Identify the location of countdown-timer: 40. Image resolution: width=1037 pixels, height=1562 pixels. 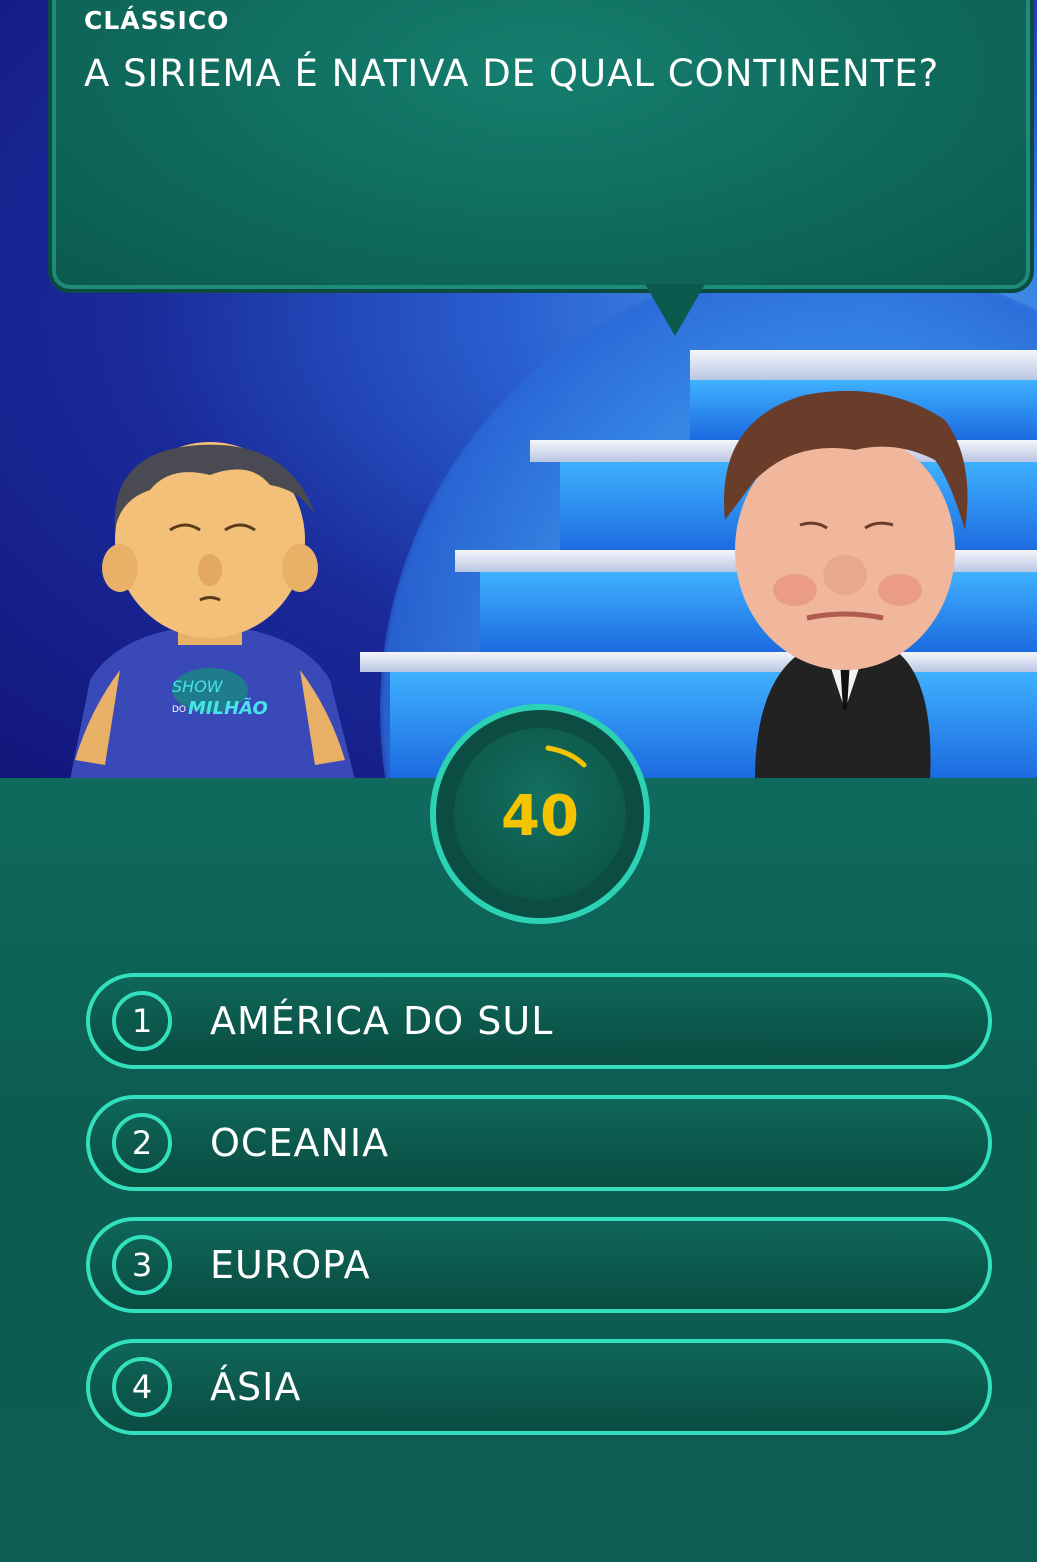
(540, 814).